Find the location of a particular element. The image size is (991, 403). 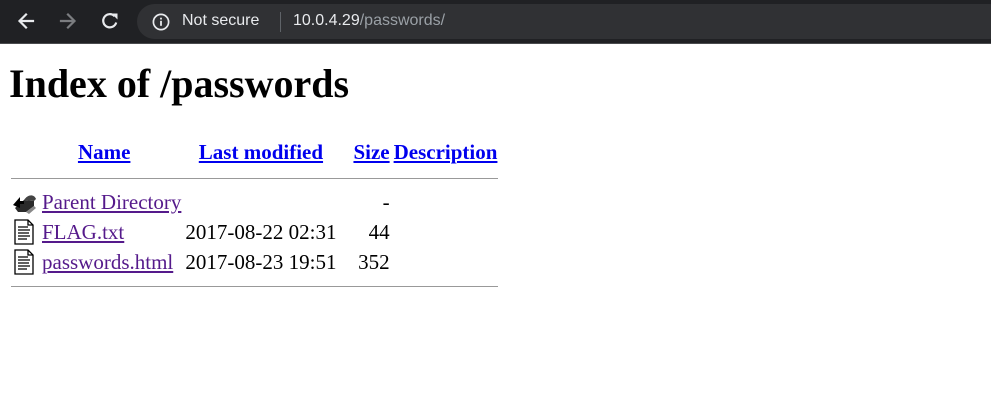

forward-button is located at coordinates (68, 21).